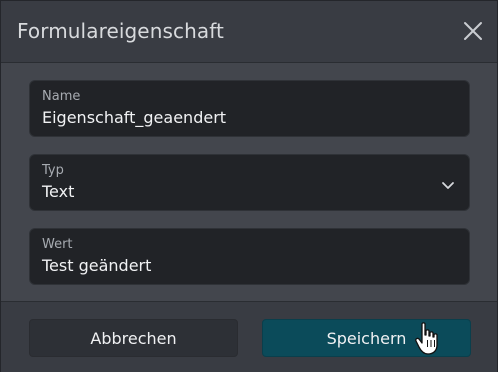 The height and width of the screenshot is (372, 498). What do you see at coordinates (473, 31) in the screenshot?
I see `close-icon` at bounding box center [473, 31].